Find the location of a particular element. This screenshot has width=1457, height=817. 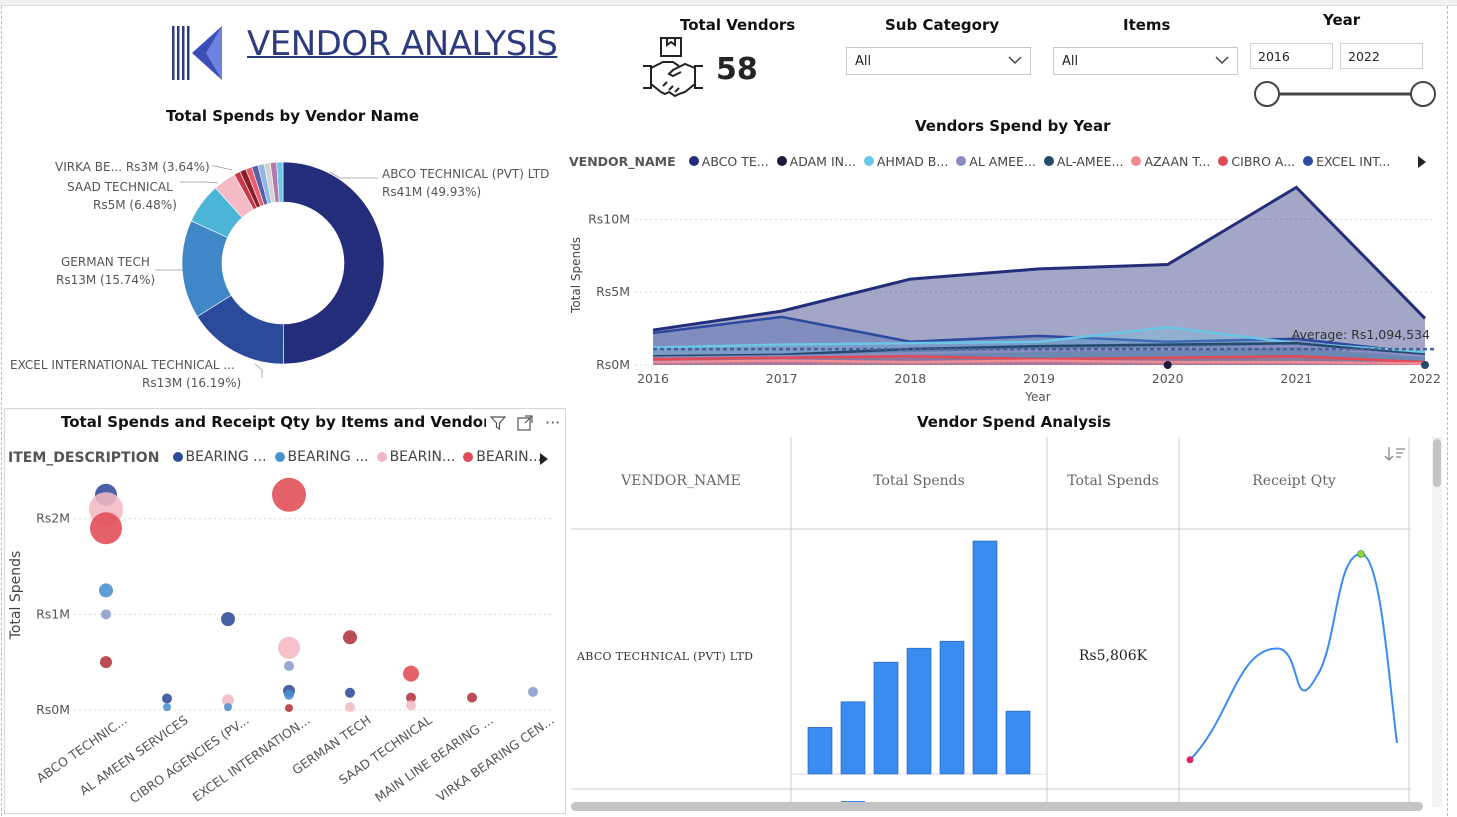

canvas-left-edge is located at coordinates (1, 411).